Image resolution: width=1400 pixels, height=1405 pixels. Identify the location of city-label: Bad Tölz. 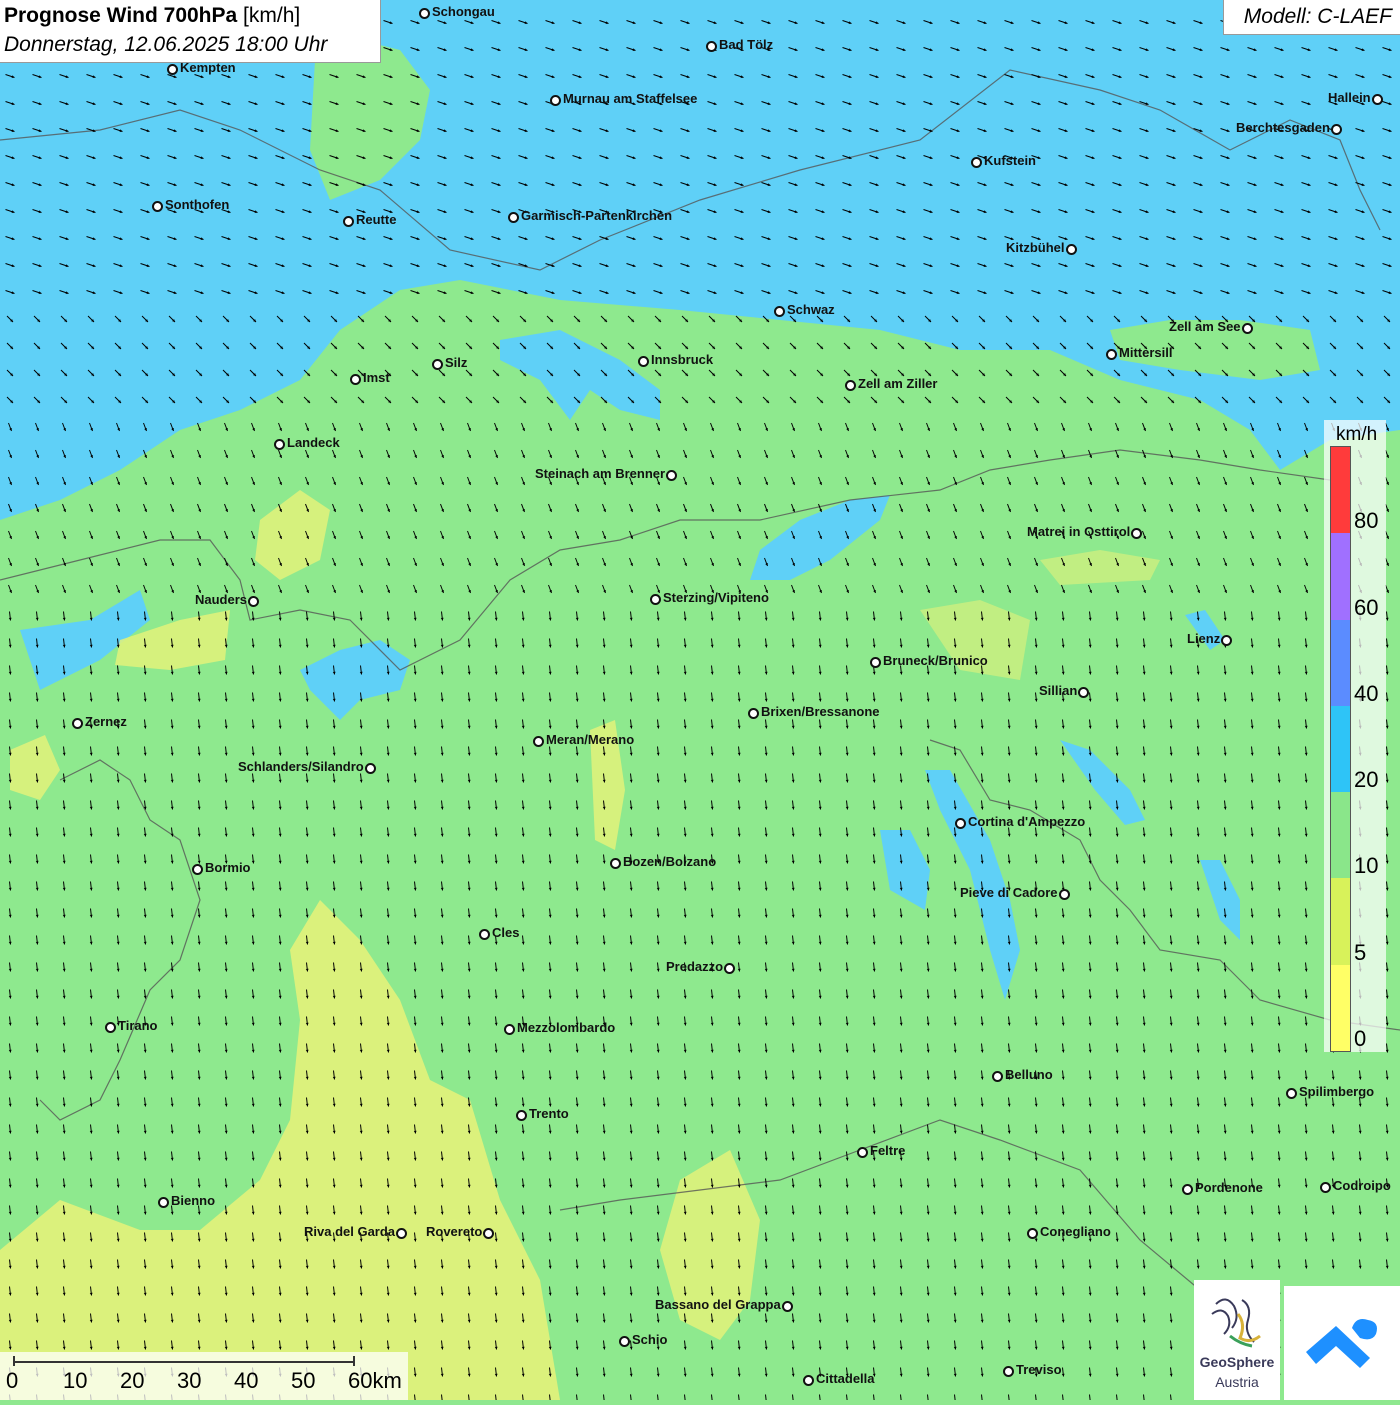
(746, 44).